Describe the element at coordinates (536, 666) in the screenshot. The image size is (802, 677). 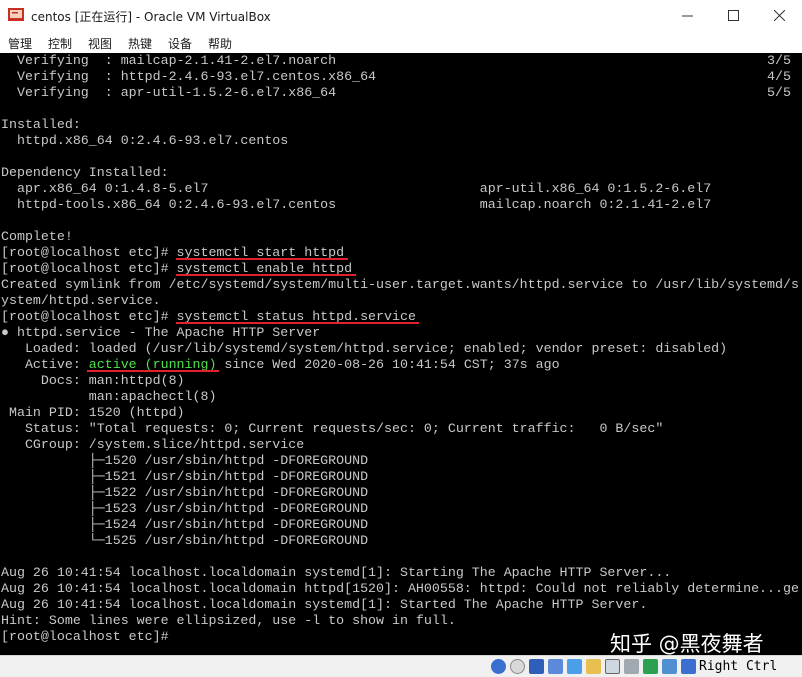
I see `audio-icon` at that location.